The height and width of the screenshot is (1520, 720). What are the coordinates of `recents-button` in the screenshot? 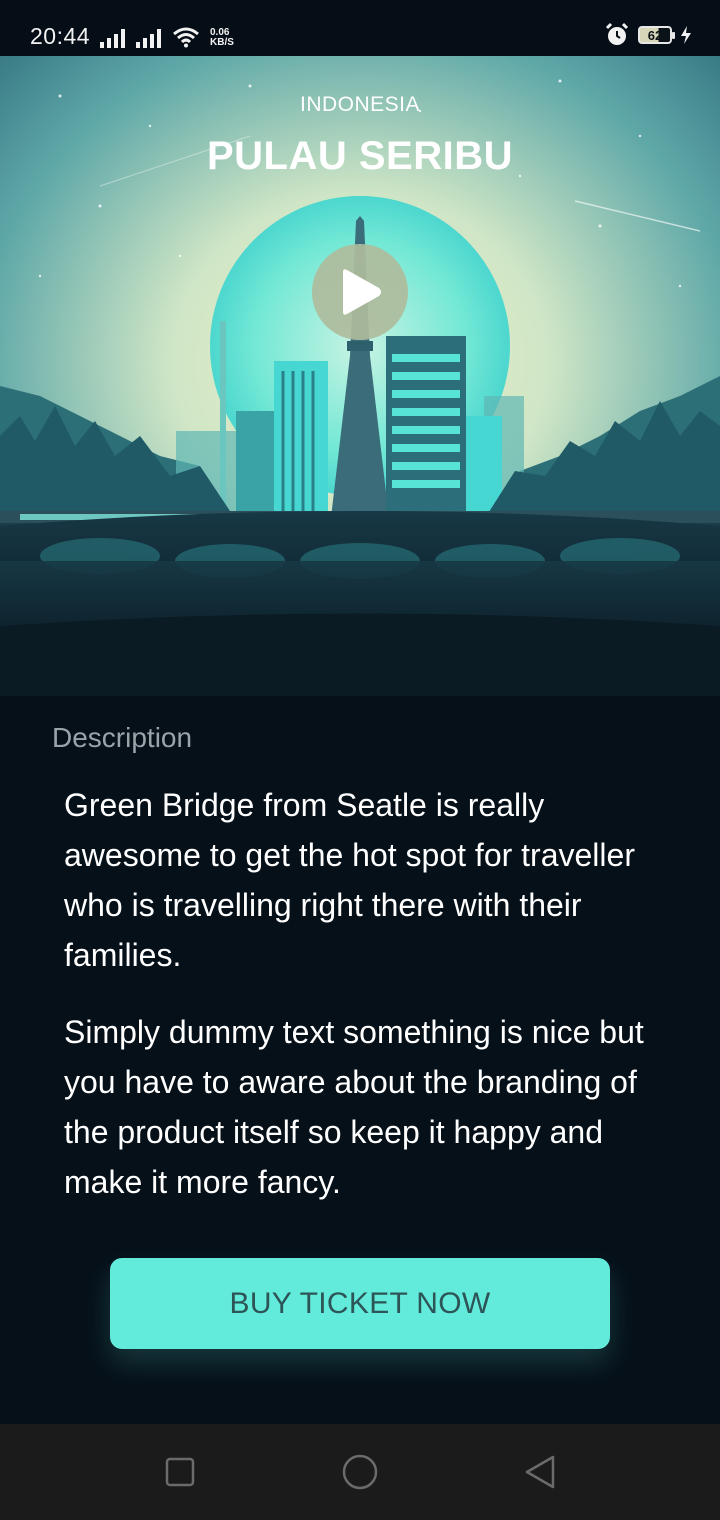 It's located at (180, 1472).